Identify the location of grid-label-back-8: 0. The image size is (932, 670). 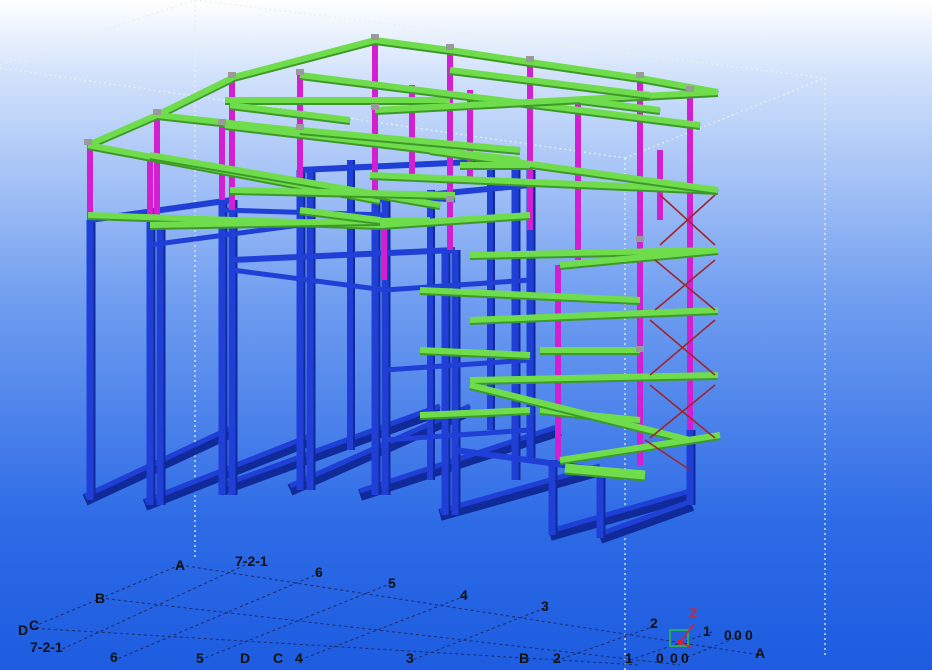
(728, 635).